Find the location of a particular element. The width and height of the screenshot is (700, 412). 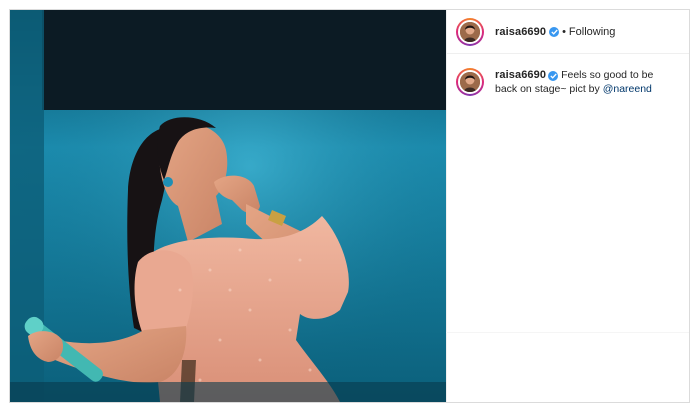

sidebar-divider is located at coordinates (446, 206).